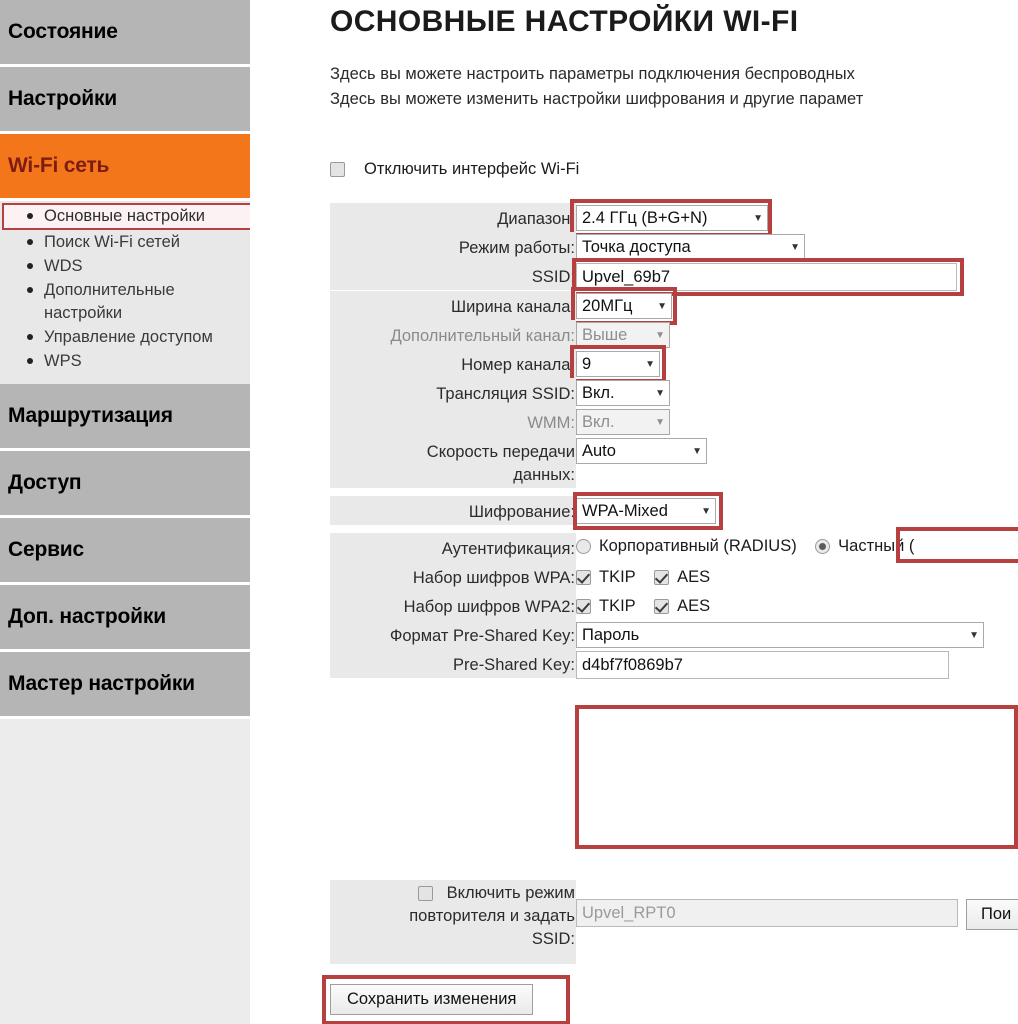 Image resolution: width=1018 pixels, height=1024 pixels. I want to click on sidebar-subitem-label: Дополнительные настройки, so click(109, 301).